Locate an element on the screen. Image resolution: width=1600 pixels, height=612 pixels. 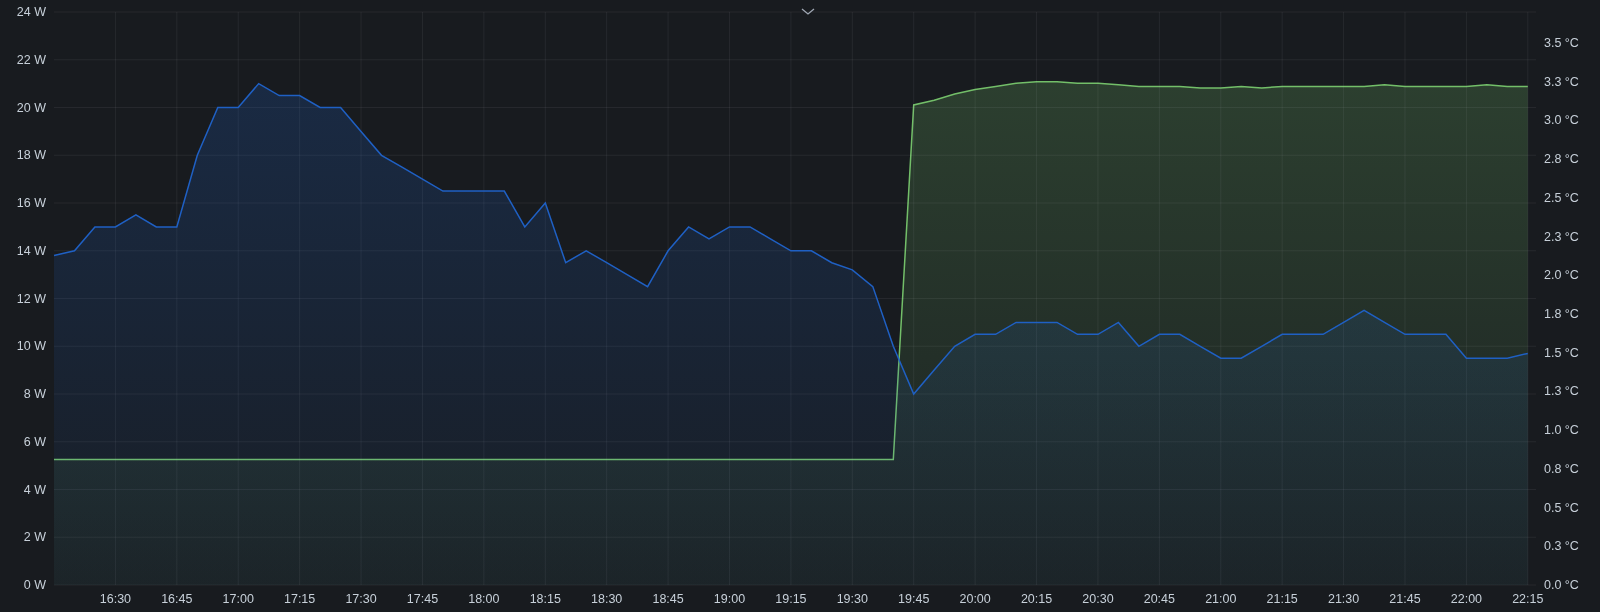
axis-tick-label: 0 W is located at coordinates (34, 585).